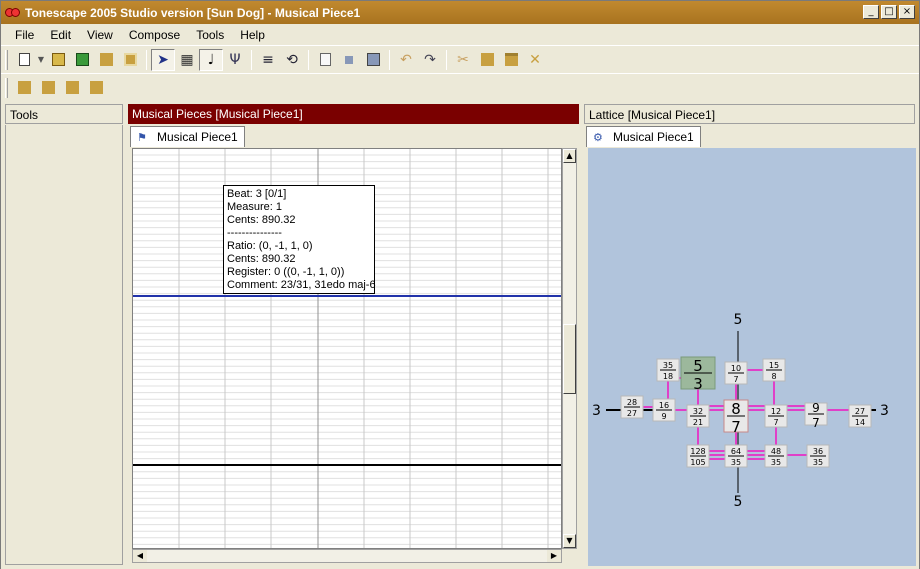  What do you see at coordinates (211, 59) in the screenshot?
I see `note-icon: ♩` at bounding box center [211, 59].